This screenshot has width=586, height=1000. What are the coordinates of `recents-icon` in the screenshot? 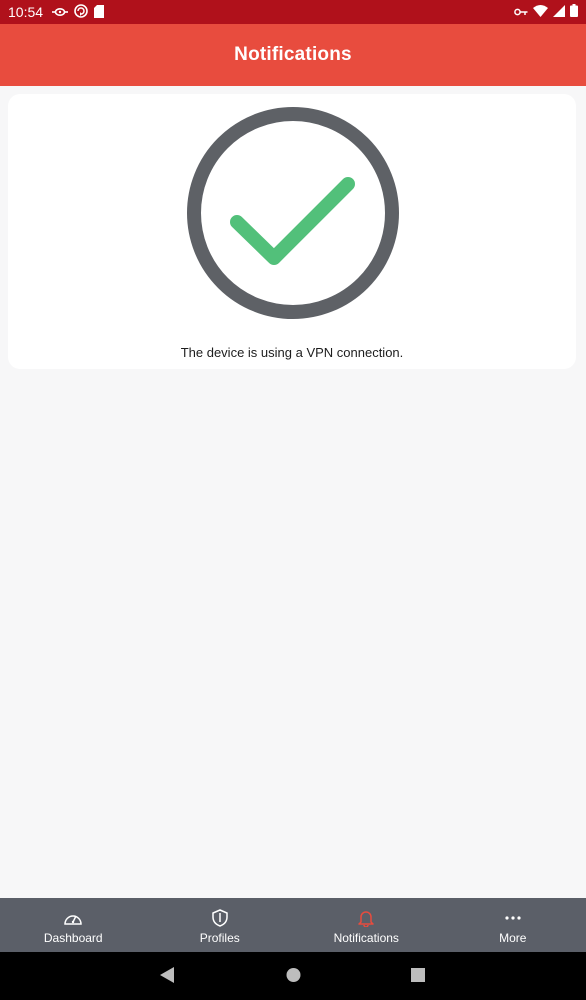 It's located at (418, 977).